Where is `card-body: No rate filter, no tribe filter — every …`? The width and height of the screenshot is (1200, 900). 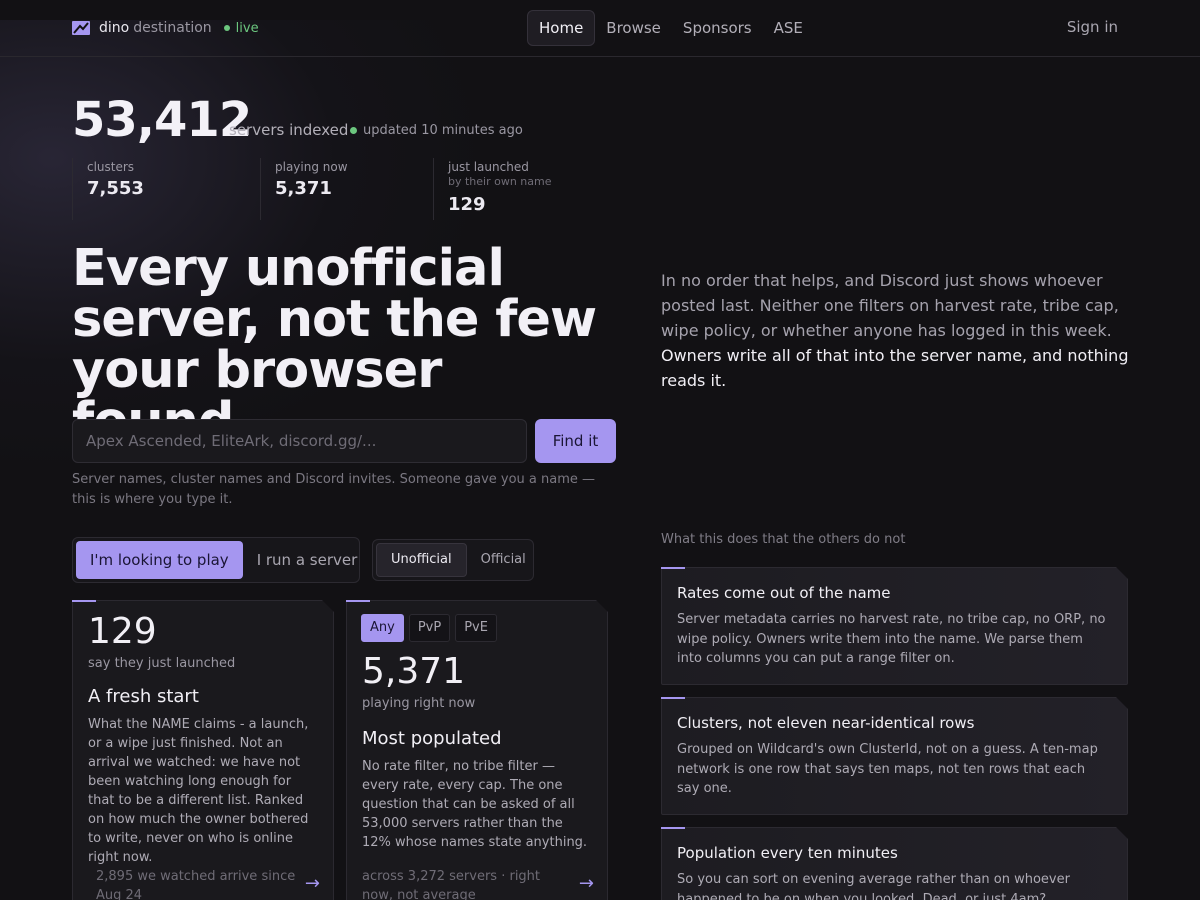 card-body: No rate filter, no tribe filter — every … is located at coordinates (475, 804).